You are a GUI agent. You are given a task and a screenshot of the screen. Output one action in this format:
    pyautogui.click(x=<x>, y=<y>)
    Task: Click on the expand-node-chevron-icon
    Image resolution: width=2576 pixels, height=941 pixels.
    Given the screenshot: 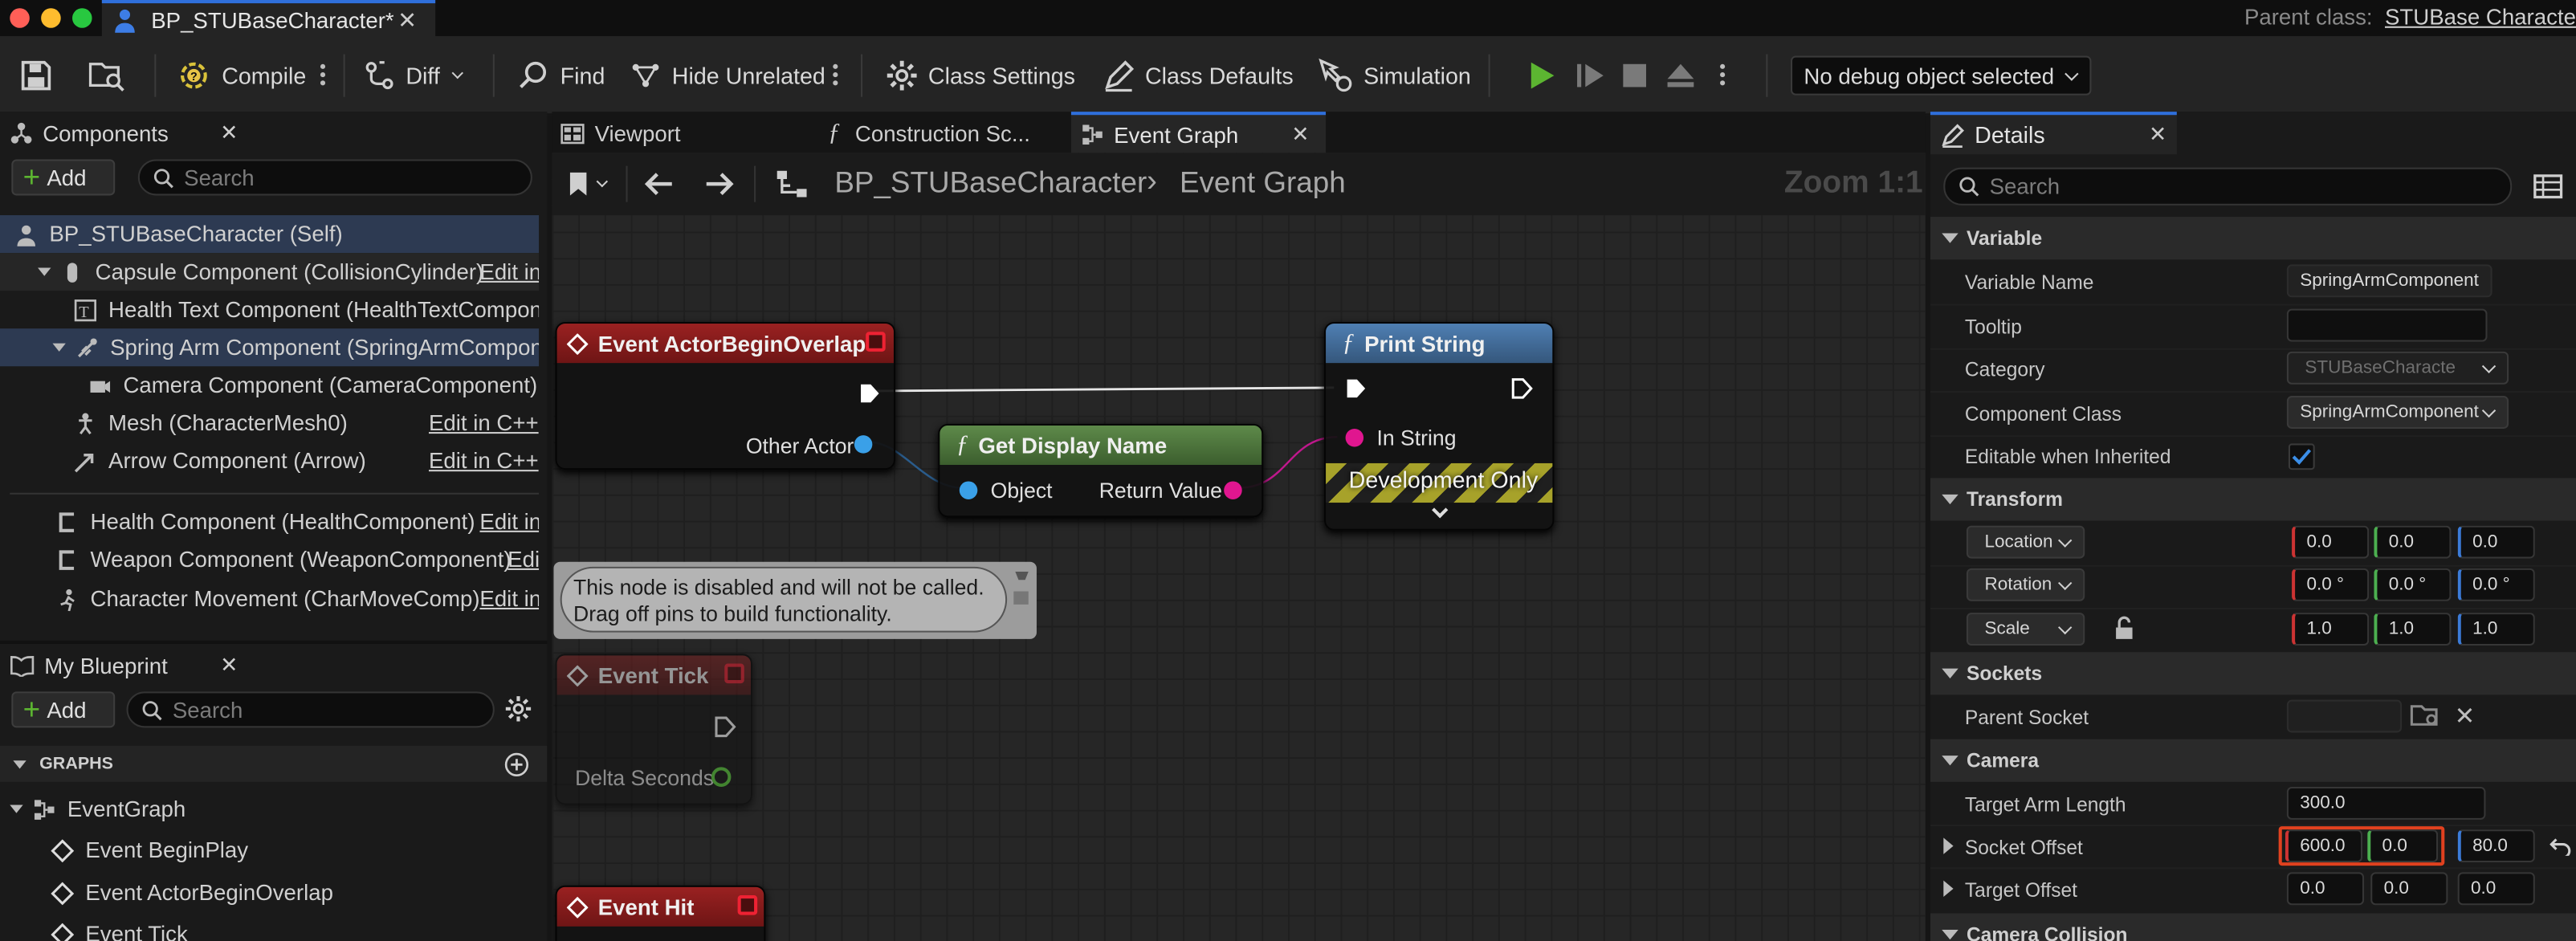 What is the action you would take?
    pyautogui.click(x=1440, y=510)
    